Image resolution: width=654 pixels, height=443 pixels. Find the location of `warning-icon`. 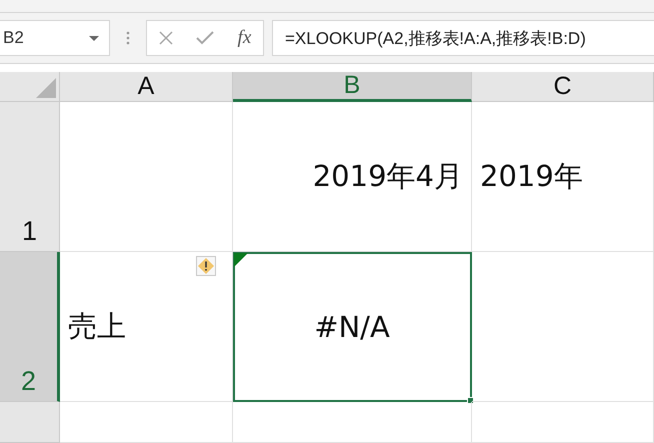

warning-icon is located at coordinates (206, 266).